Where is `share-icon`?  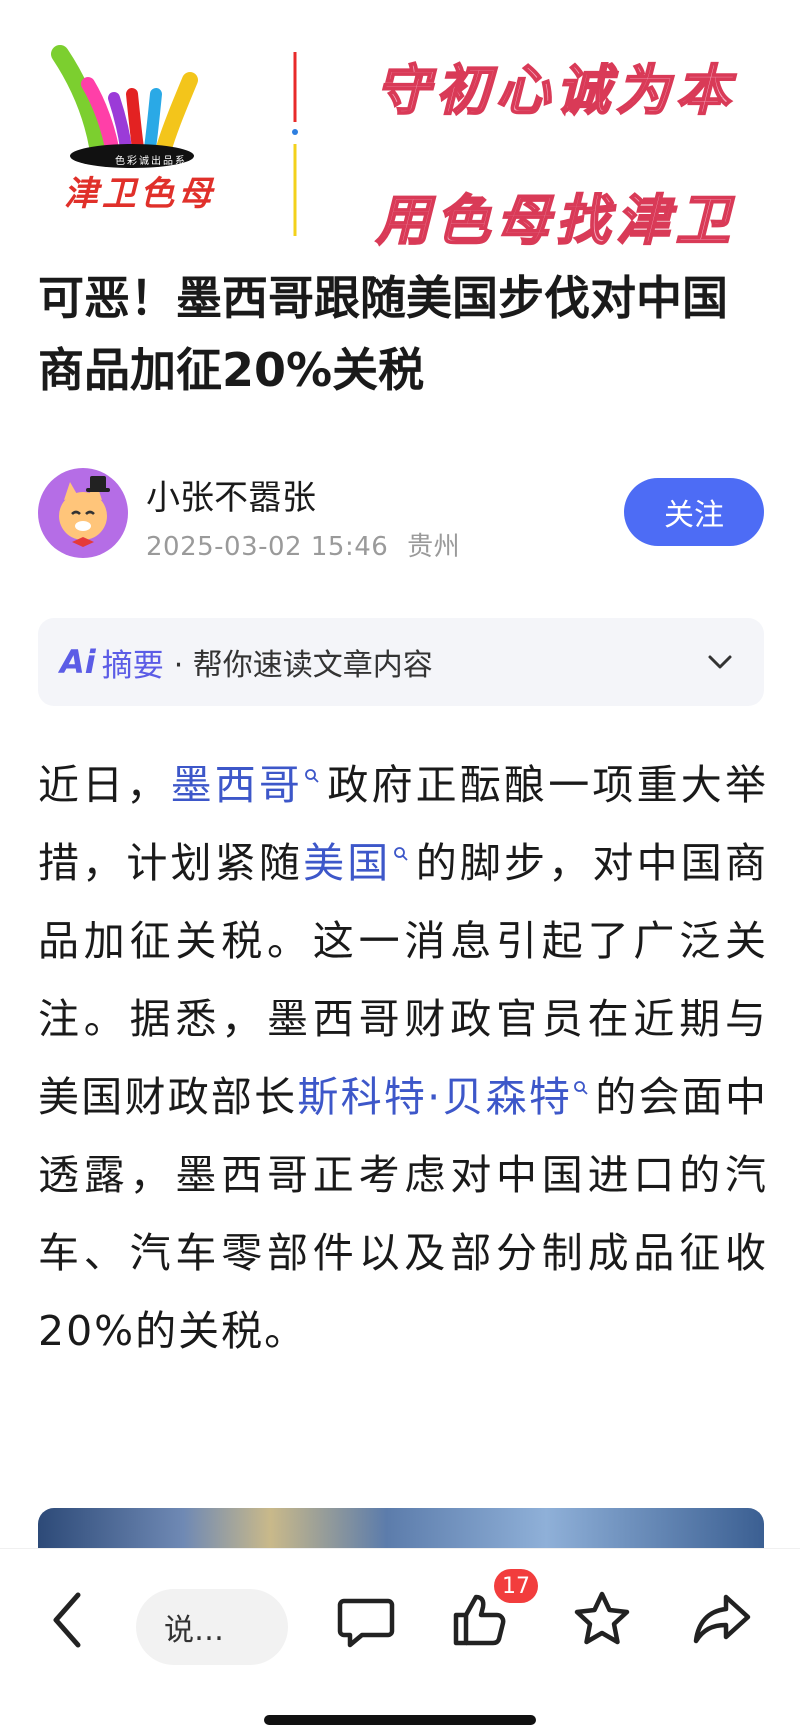 share-icon is located at coordinates (722, 1619).